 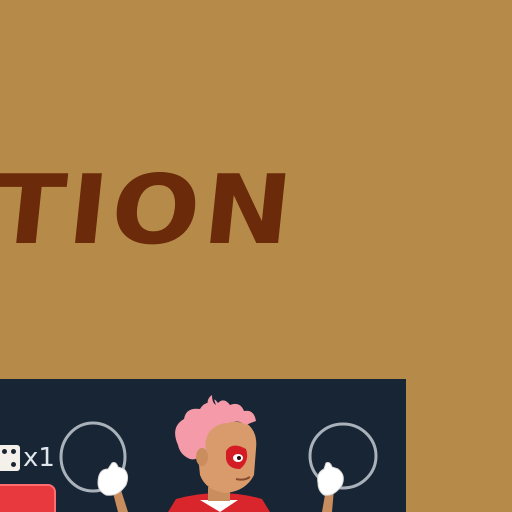 I want to click on ear, so click(x=202, y=457).